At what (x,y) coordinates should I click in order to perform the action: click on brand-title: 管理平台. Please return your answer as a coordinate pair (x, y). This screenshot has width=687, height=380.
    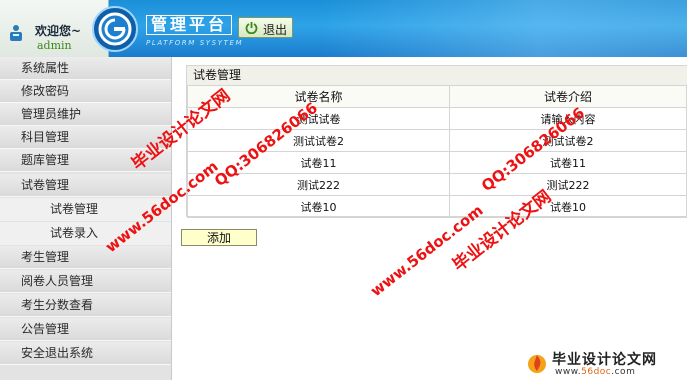
    Looking at the image, I should click on (189, 25).